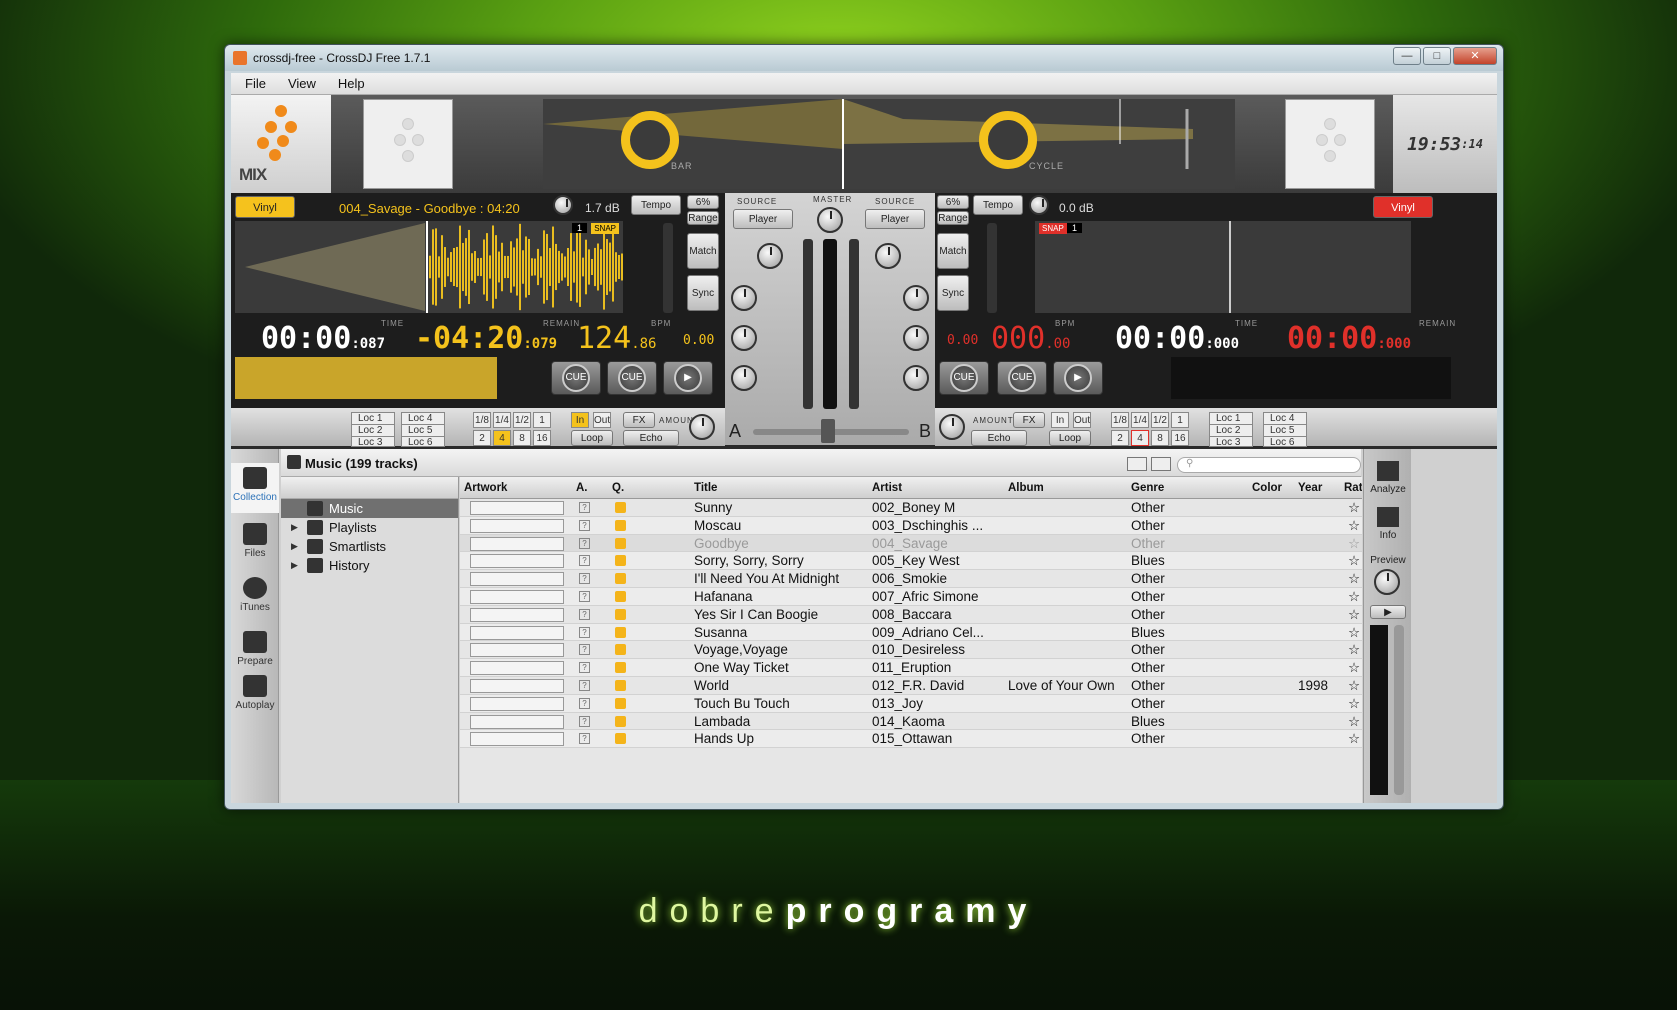 This screenshot has height=1010, width=1677. What do you see at coordinates (916, 338) in the screenshot?
I see `mid-b-knob` at bounding box center [916, 338].